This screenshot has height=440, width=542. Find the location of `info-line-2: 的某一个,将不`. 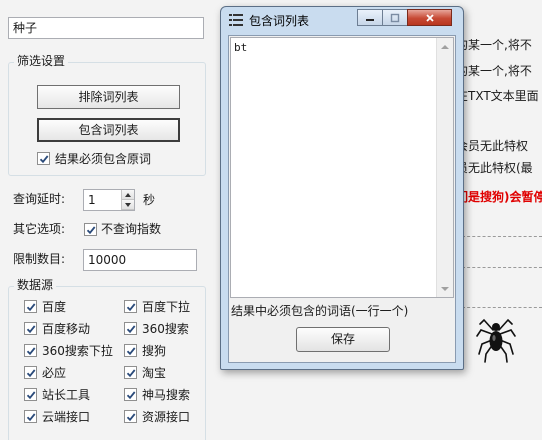

info-line-2: 的某一个,将不 is located at coordinates (494, 71).